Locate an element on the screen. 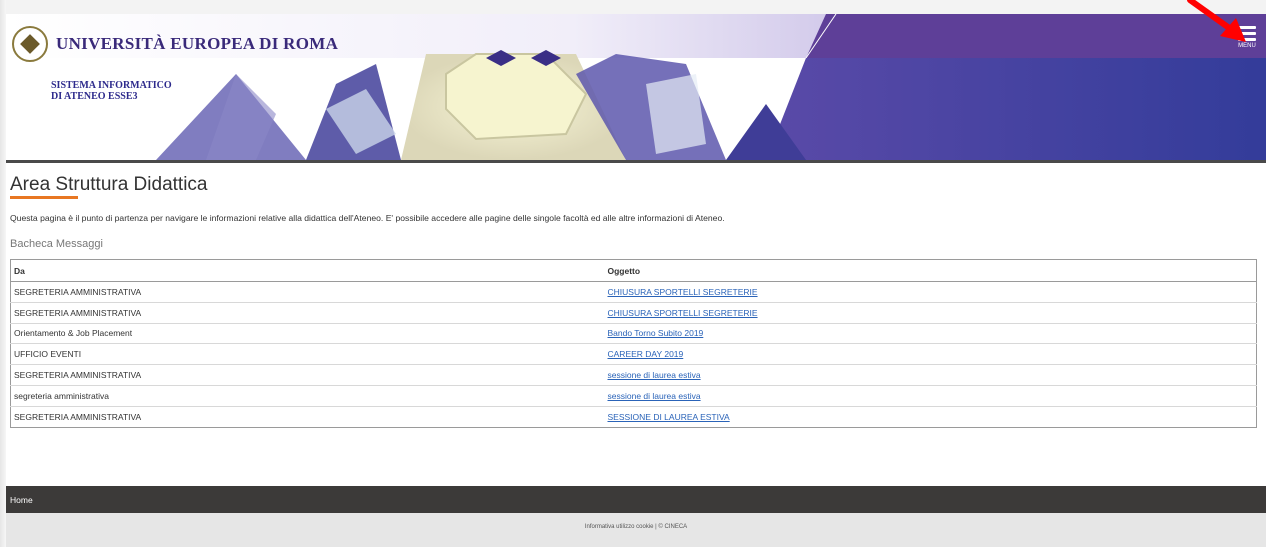  red-annotation-arrow-icon is located at coordinates (1216, 21).